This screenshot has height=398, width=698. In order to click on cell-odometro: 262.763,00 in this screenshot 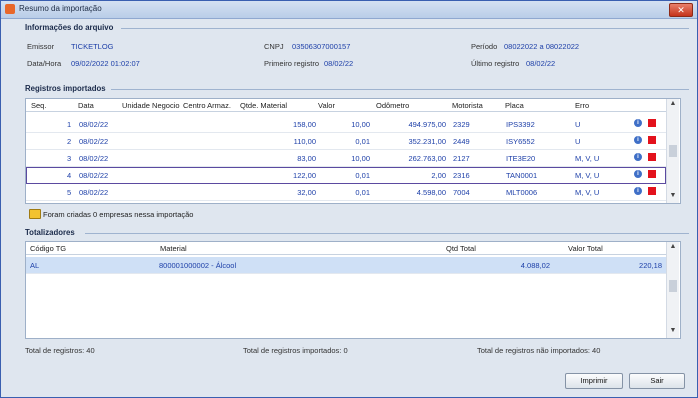, I will do `click(427, 158)`.